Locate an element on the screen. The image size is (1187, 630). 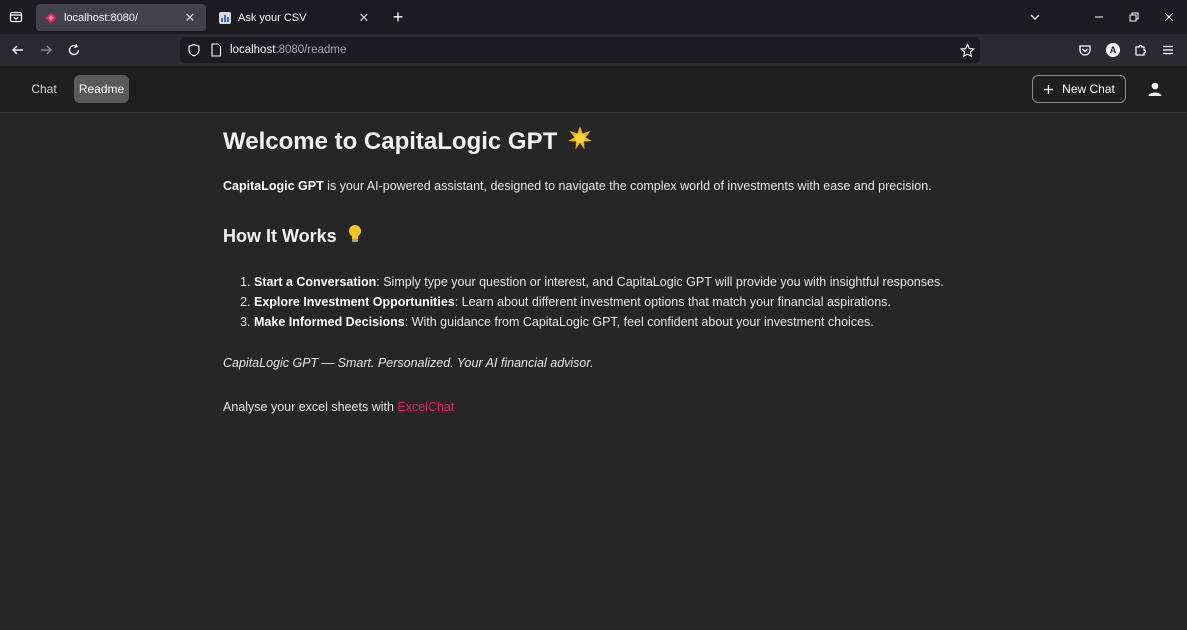
bookmark-star-icon is located at coordinates (967, 50).